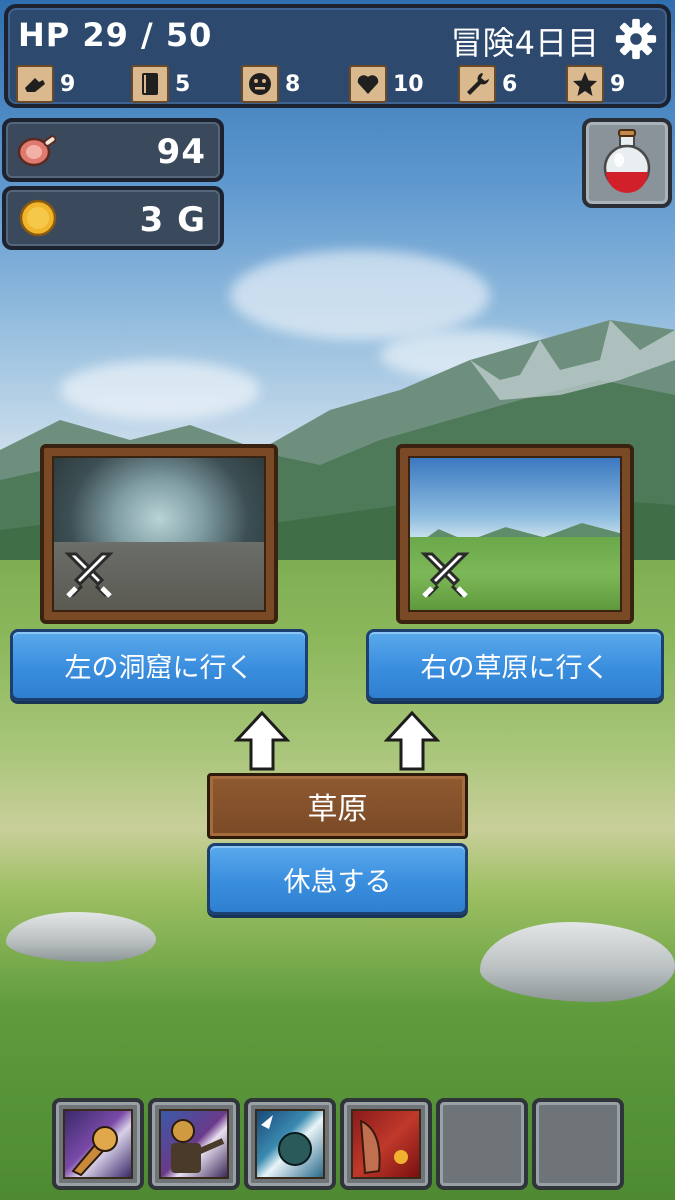 The image size is (675, 1200). I want to click on cave-destination-card, so click(159, 534).